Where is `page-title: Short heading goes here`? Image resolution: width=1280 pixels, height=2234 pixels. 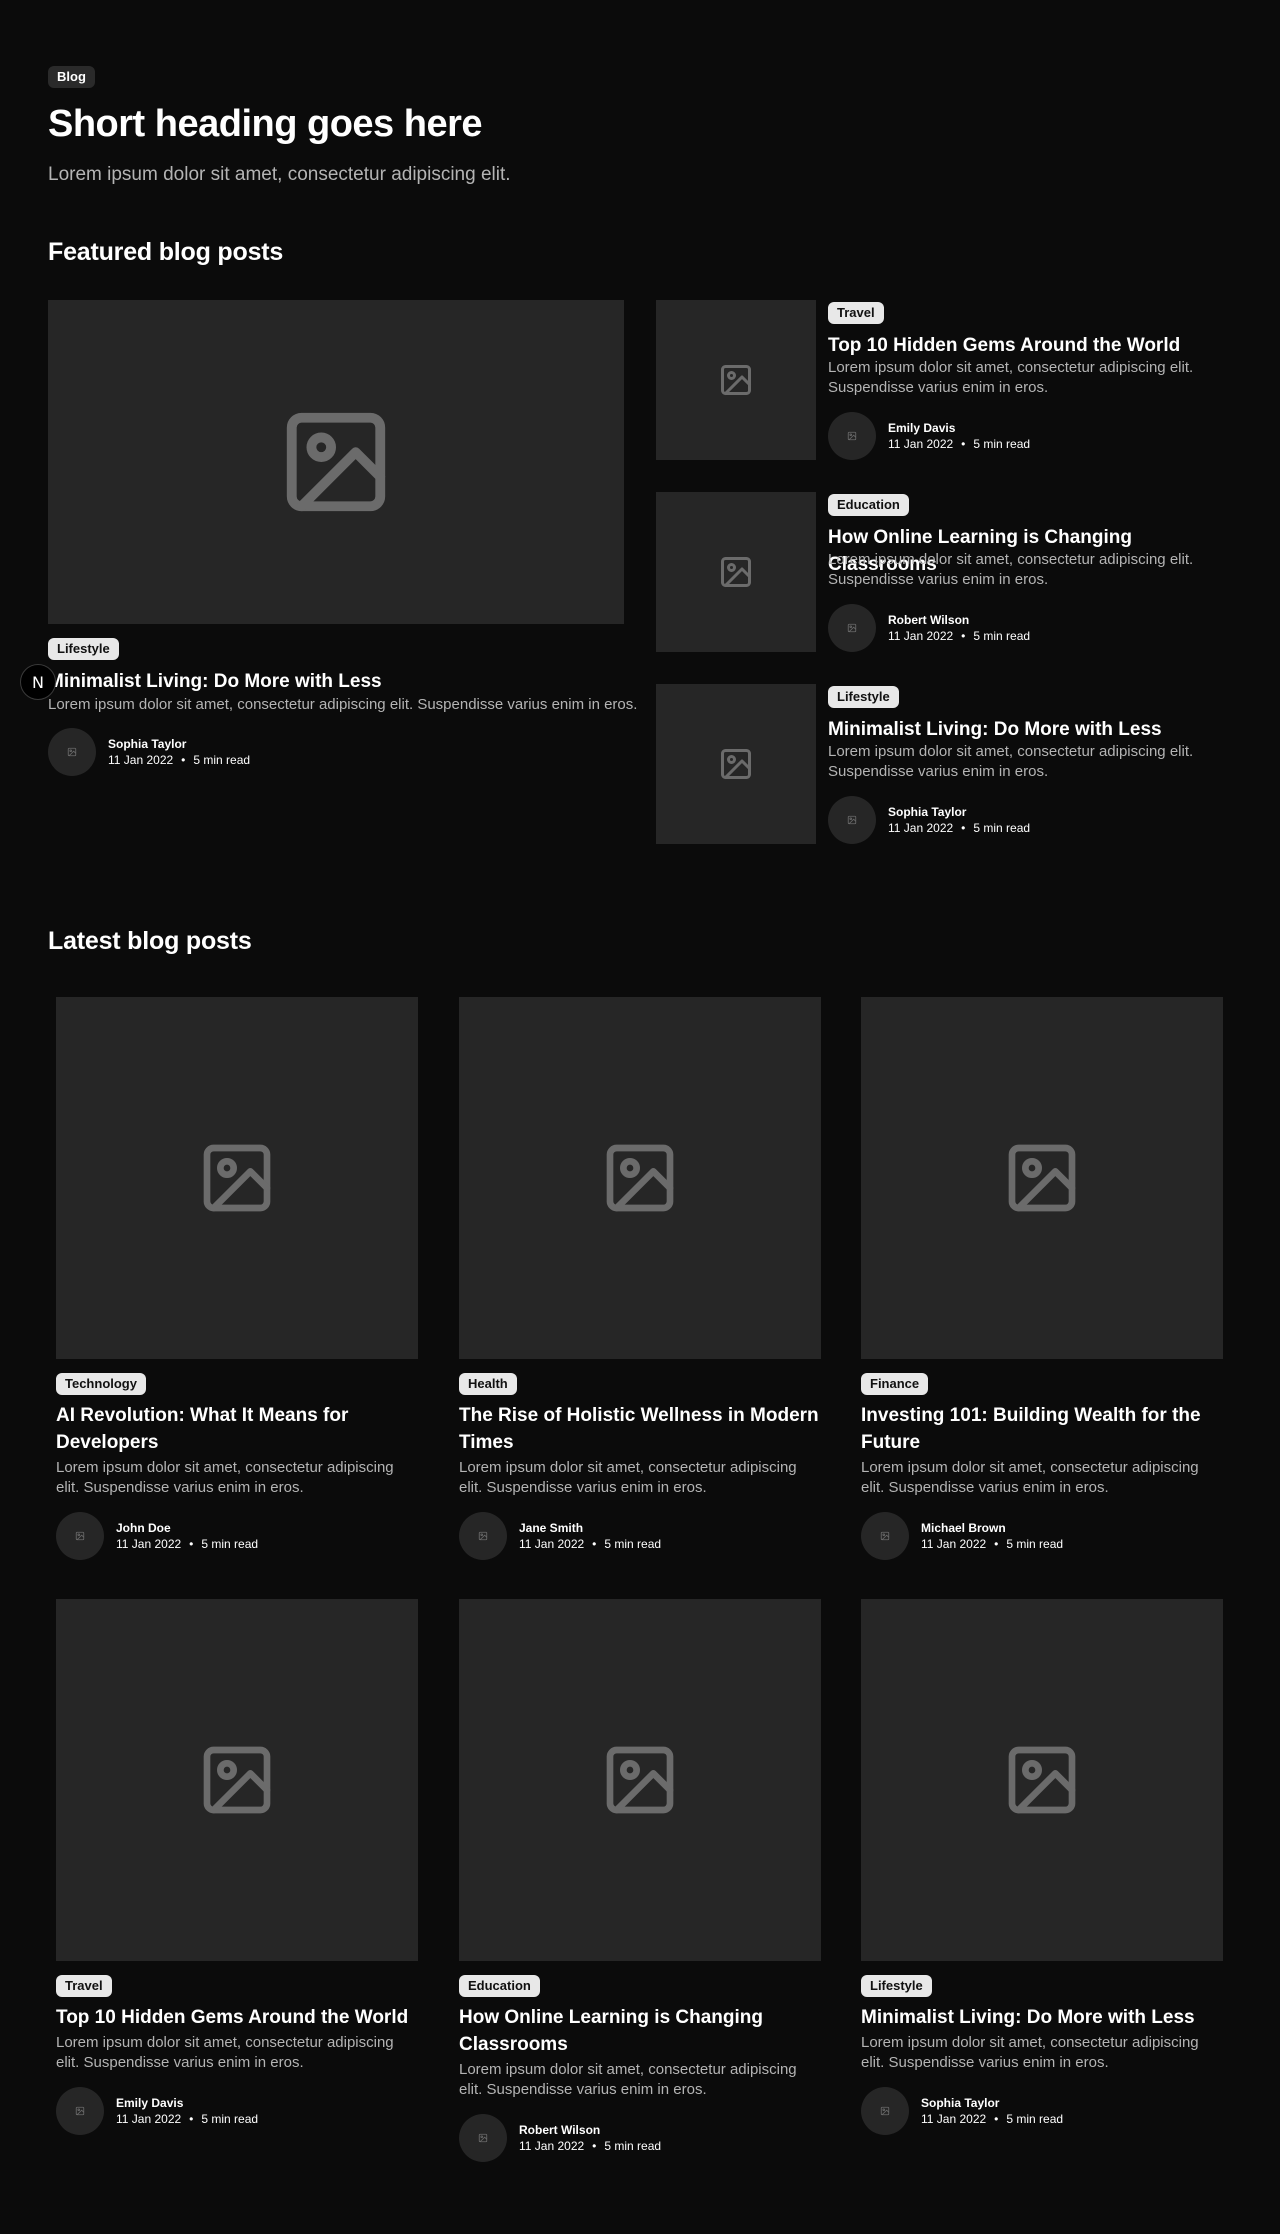 page-title: Short heading goes here is located at coordinates (265, 124).